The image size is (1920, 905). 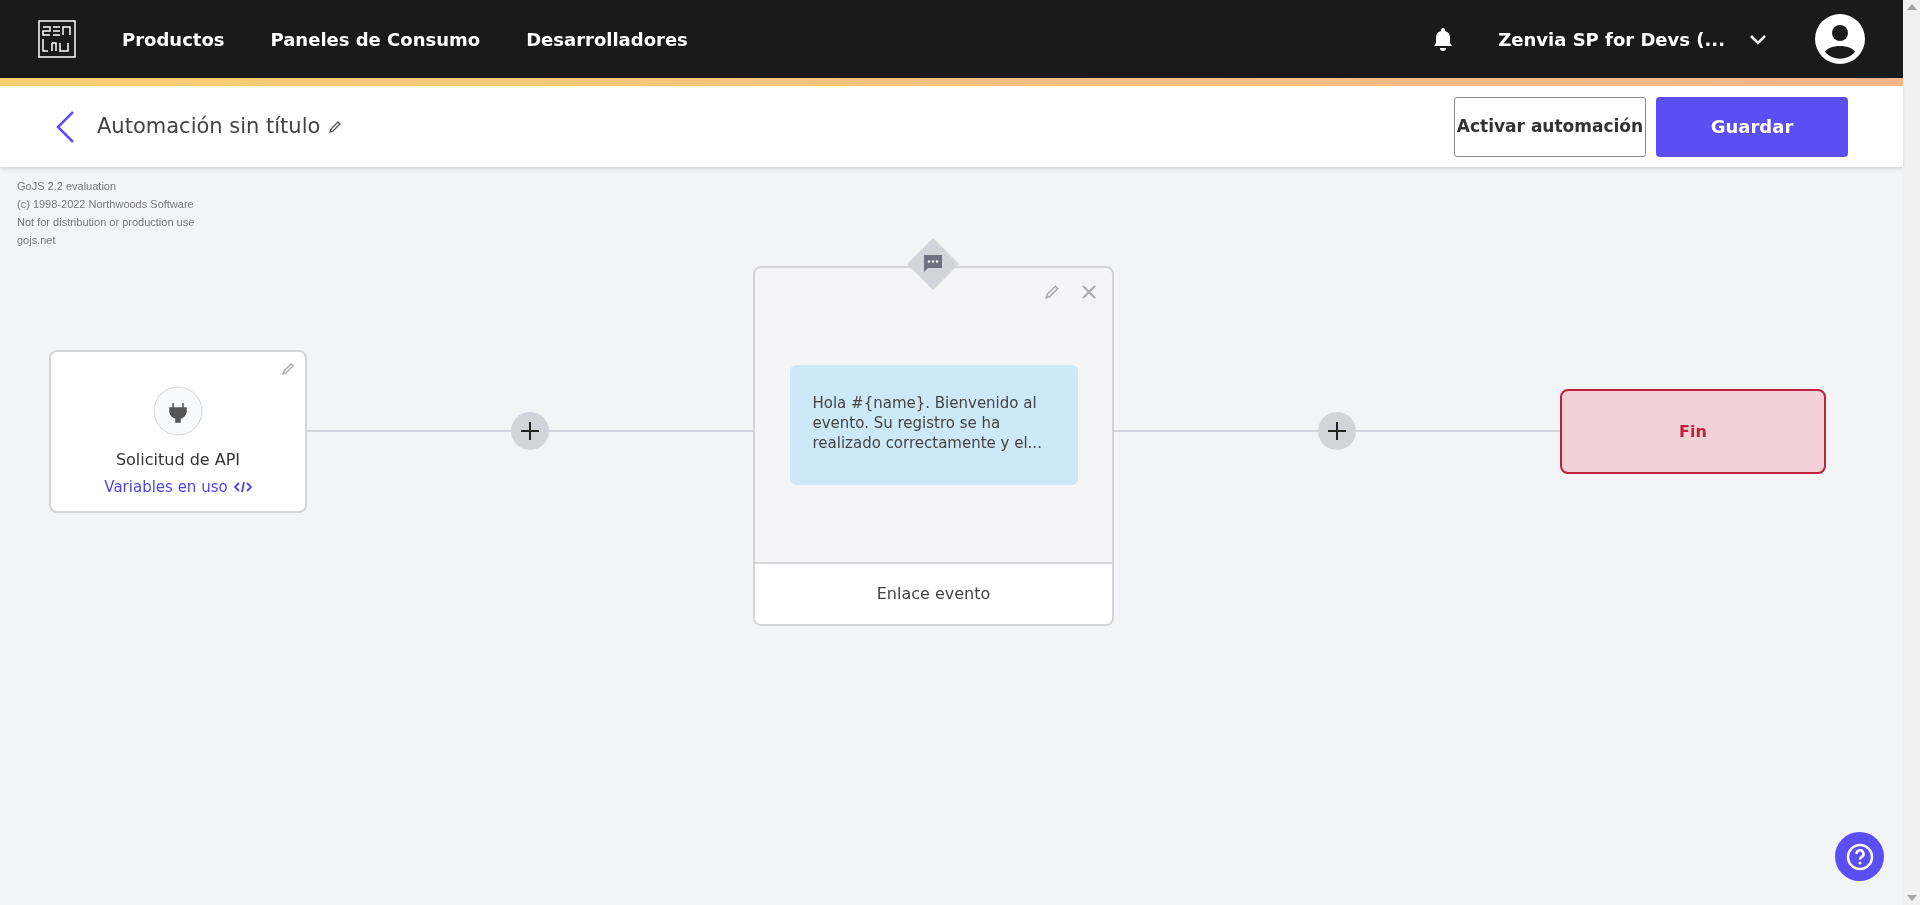 What do you see at coordinates (37, 240) in the screenshot?
I see `evaluation-notice-line: gojs.net` at bounding box center [37, 240].